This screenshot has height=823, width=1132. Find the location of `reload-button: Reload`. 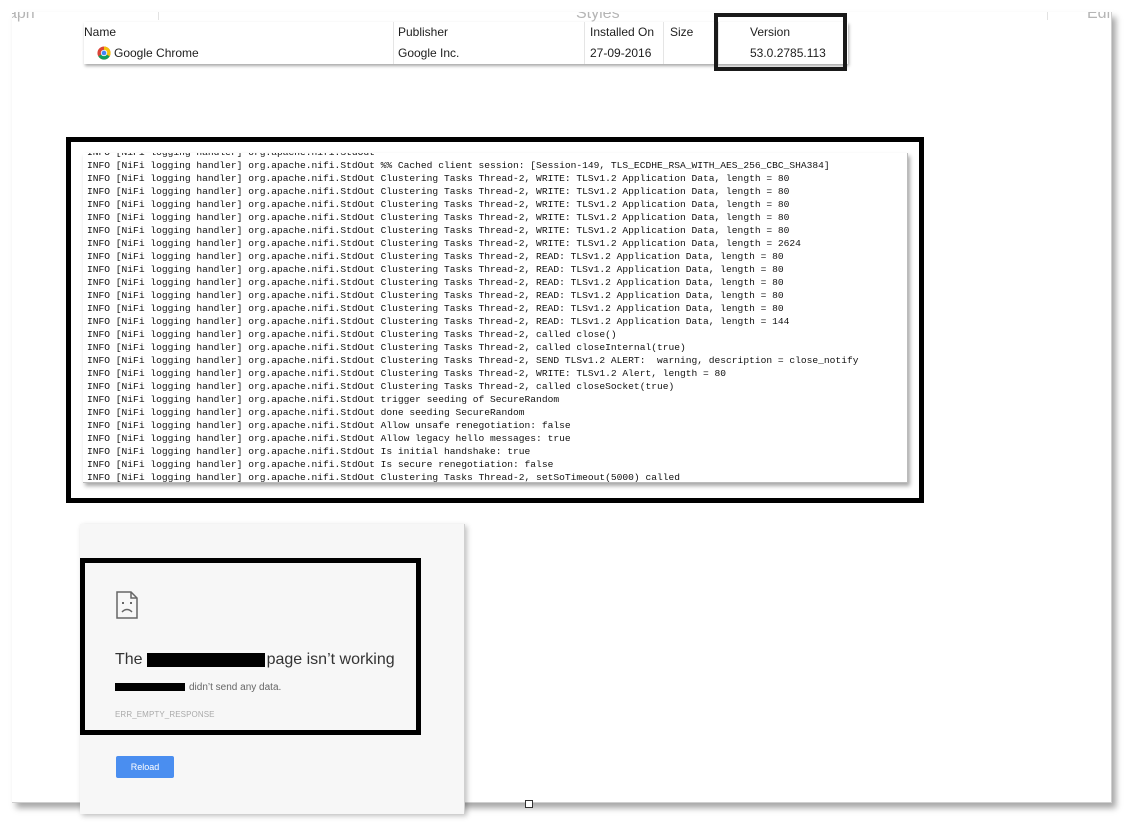

reload-button: Reload is located at coordinates (145, 767).